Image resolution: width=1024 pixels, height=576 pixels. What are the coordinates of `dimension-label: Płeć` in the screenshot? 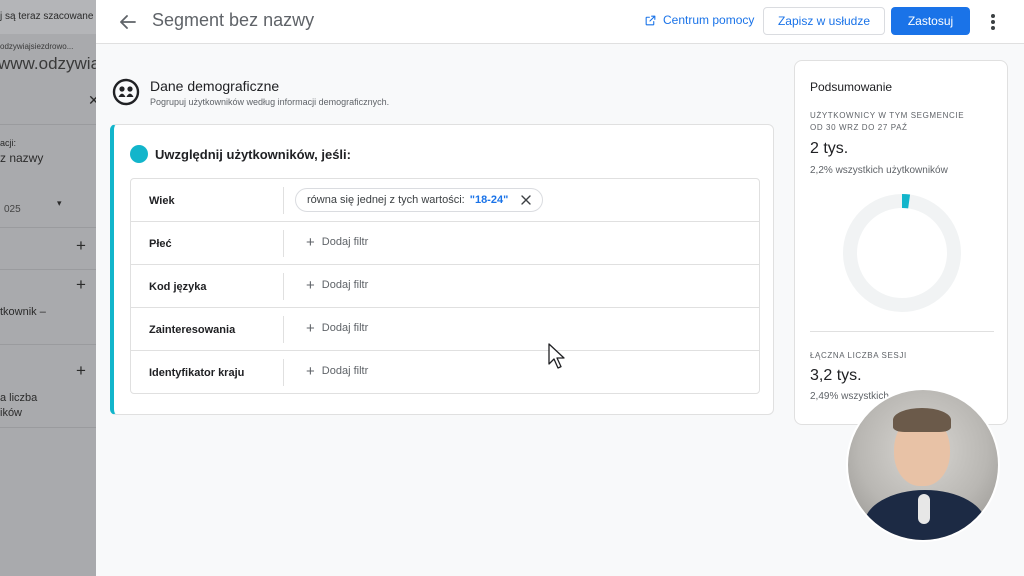 It's located at (160, 244).